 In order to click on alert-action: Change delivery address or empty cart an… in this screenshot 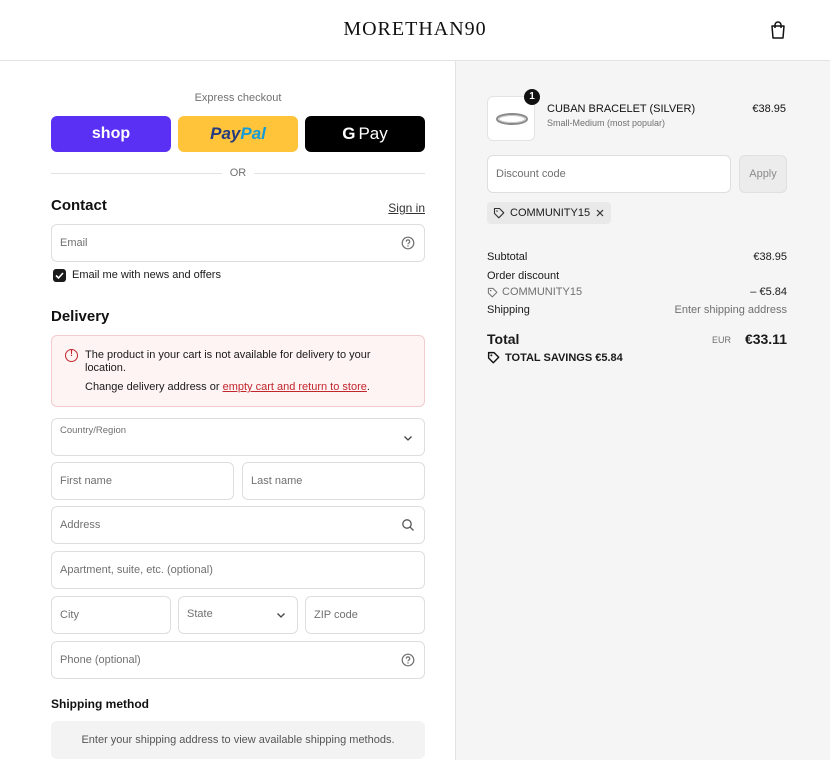, I will do `click(227, 387)`.